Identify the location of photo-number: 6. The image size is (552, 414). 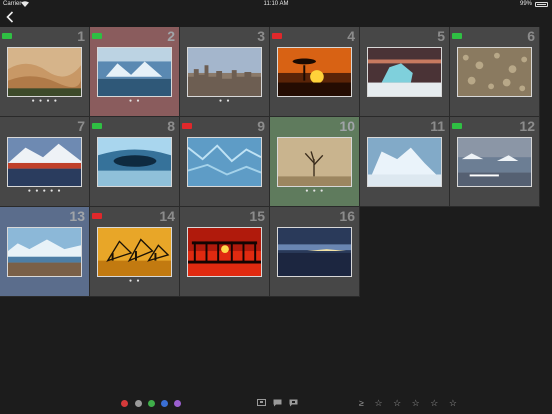
(531, 36).